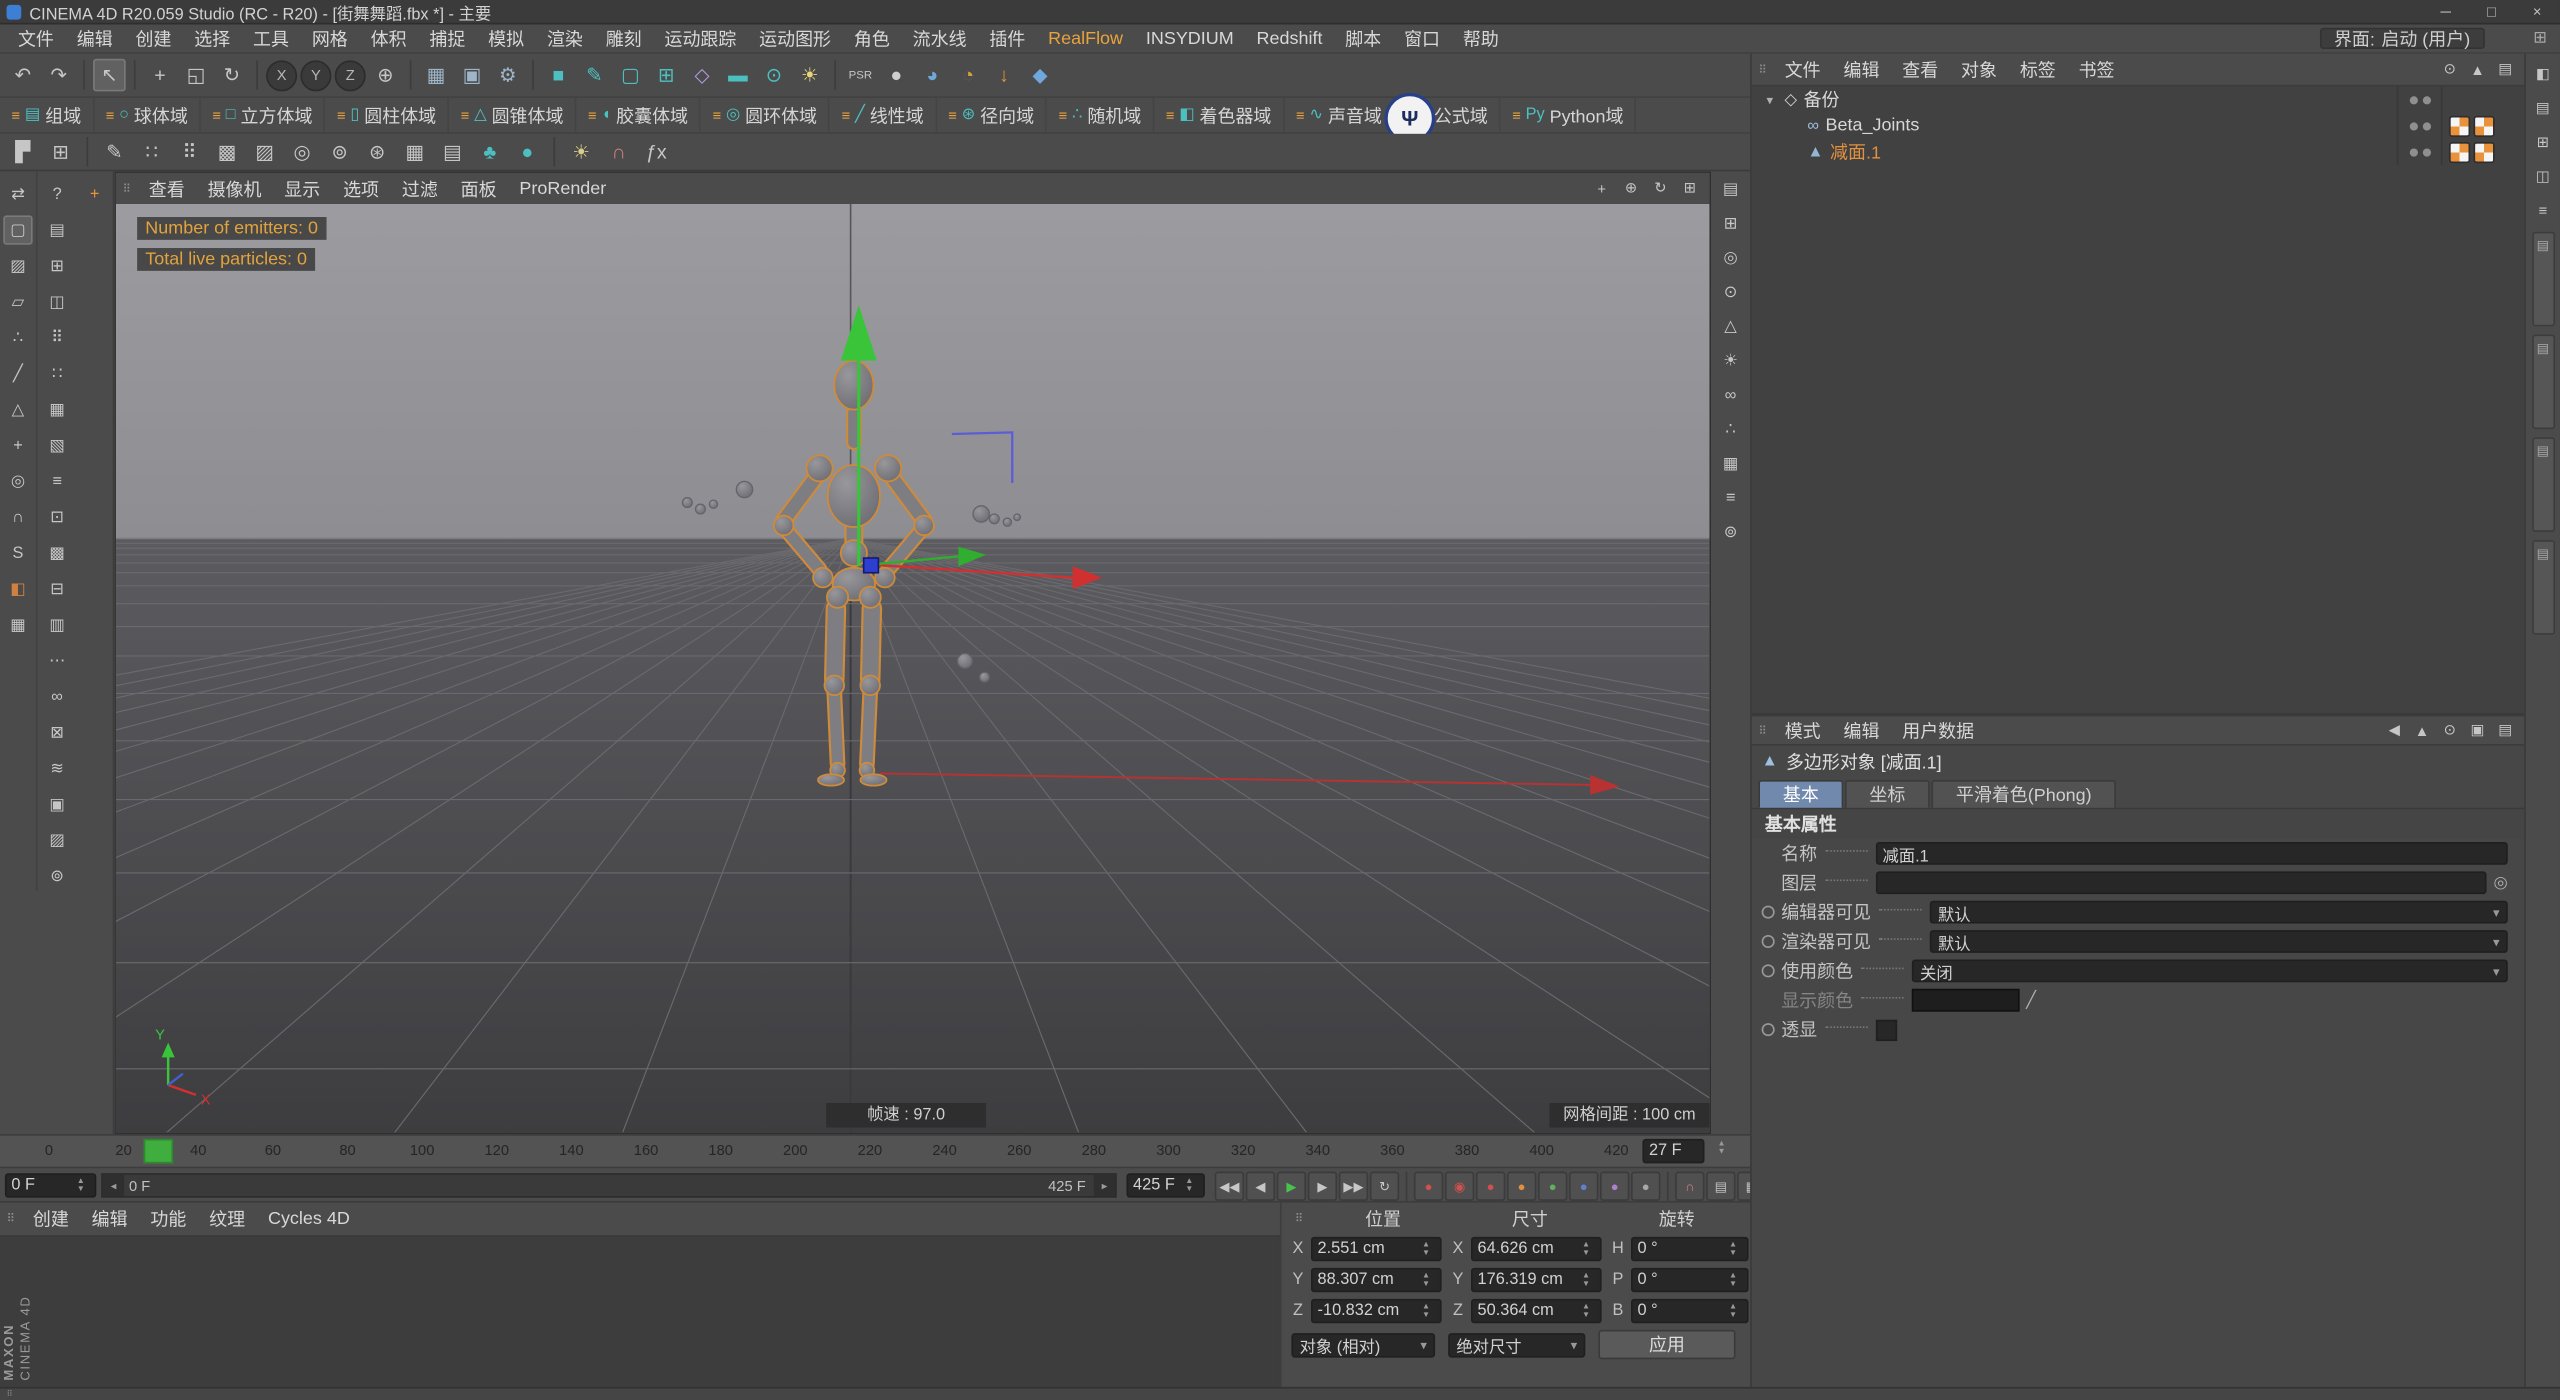 The height and width of the screenshot is (1400, 2560). Describe the element at coordinates (2500, 883) in the screenshot. I see `layer-browser-icon: ◎` at that location.